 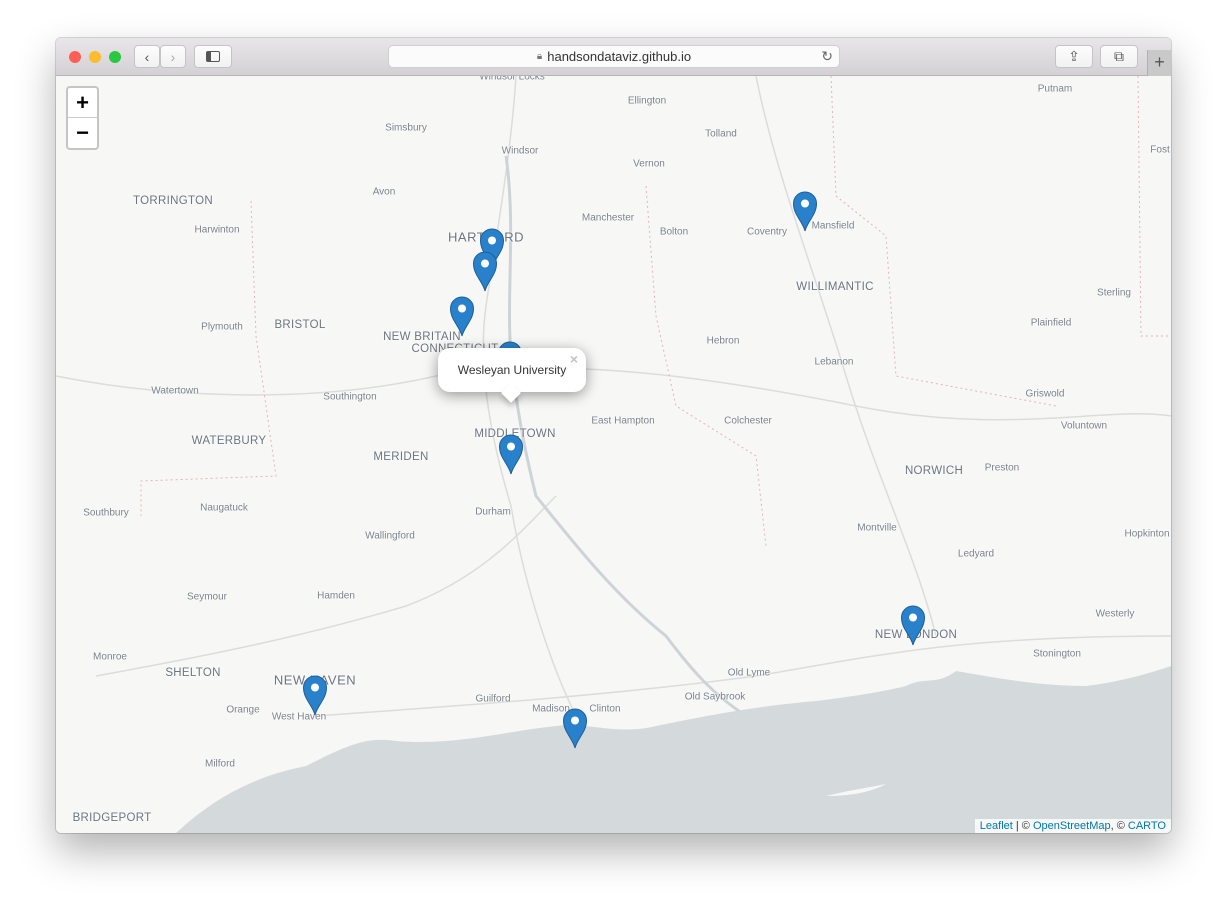 What do you see at coordinates (173, 201) in the screenshot?
I see `place-label: TORRINGTON` at bounding box center [173, 201].